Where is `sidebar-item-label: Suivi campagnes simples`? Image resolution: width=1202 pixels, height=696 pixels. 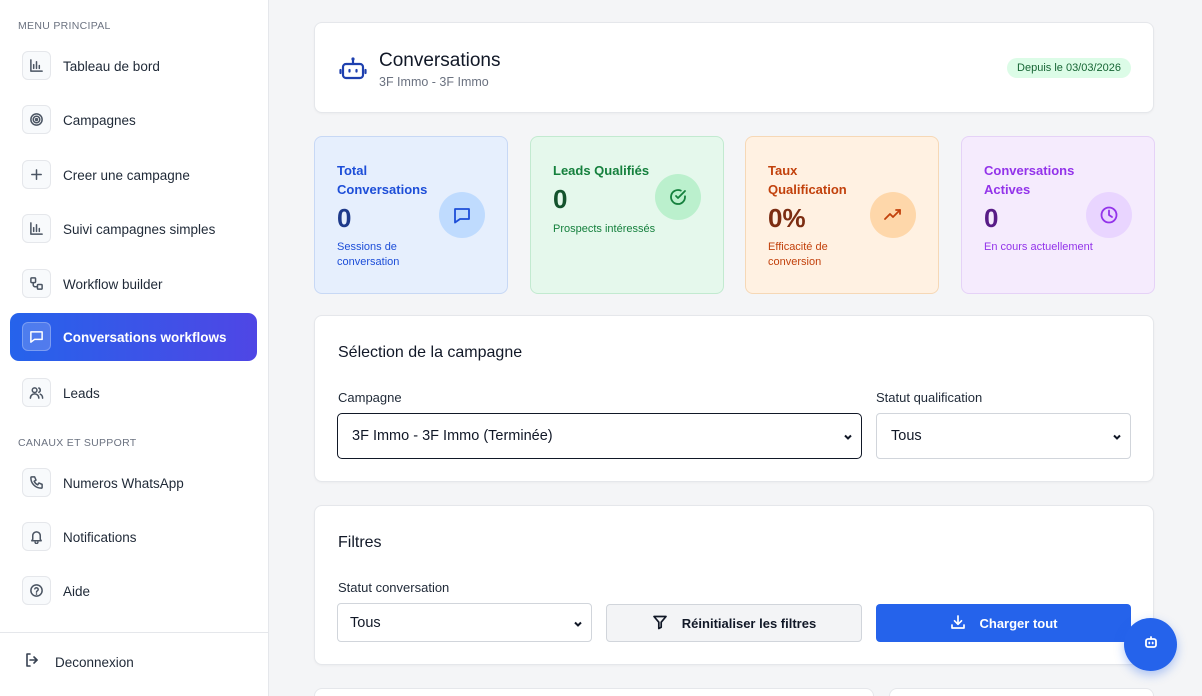
sidebar-item-label: Suivi campagnes simples is located at coordinates (139, 229).